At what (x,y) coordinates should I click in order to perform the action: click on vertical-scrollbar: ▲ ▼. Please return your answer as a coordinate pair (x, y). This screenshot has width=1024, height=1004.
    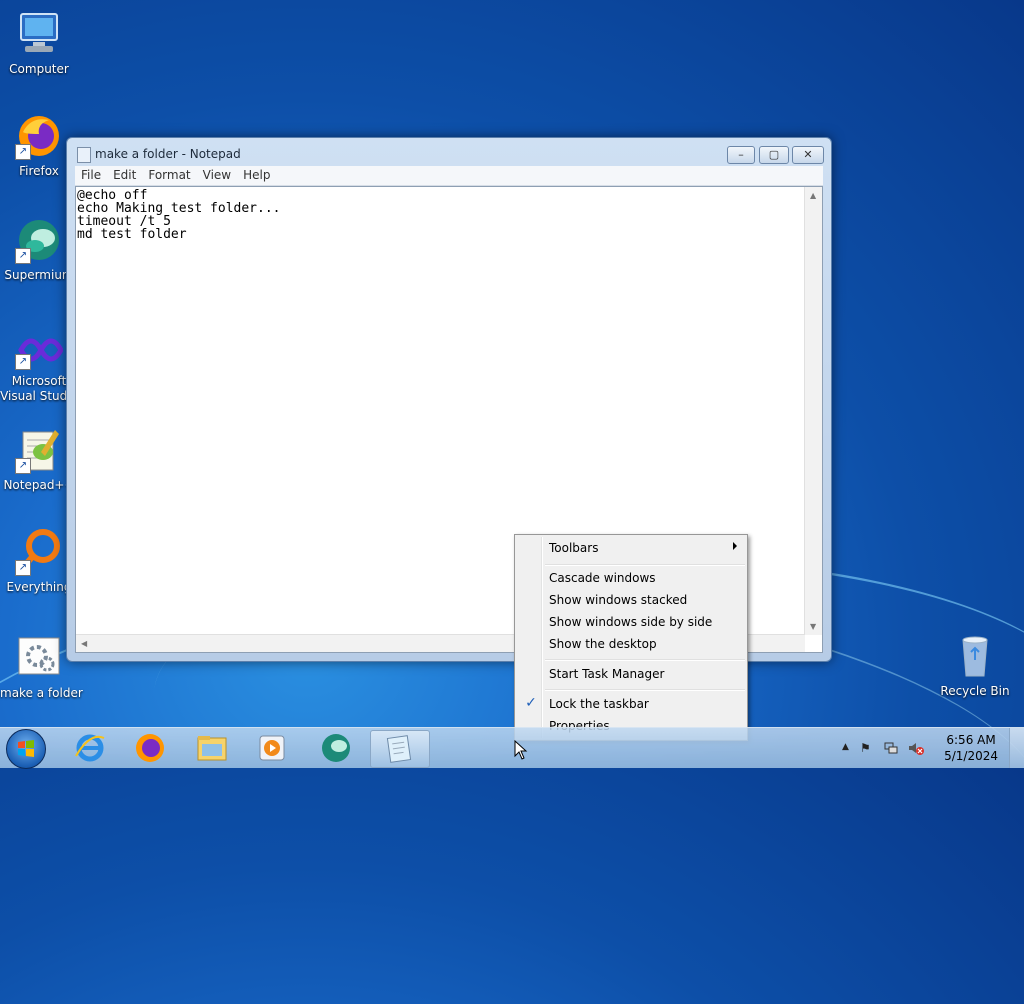
    Looking at the image, I should click on (813, 411).